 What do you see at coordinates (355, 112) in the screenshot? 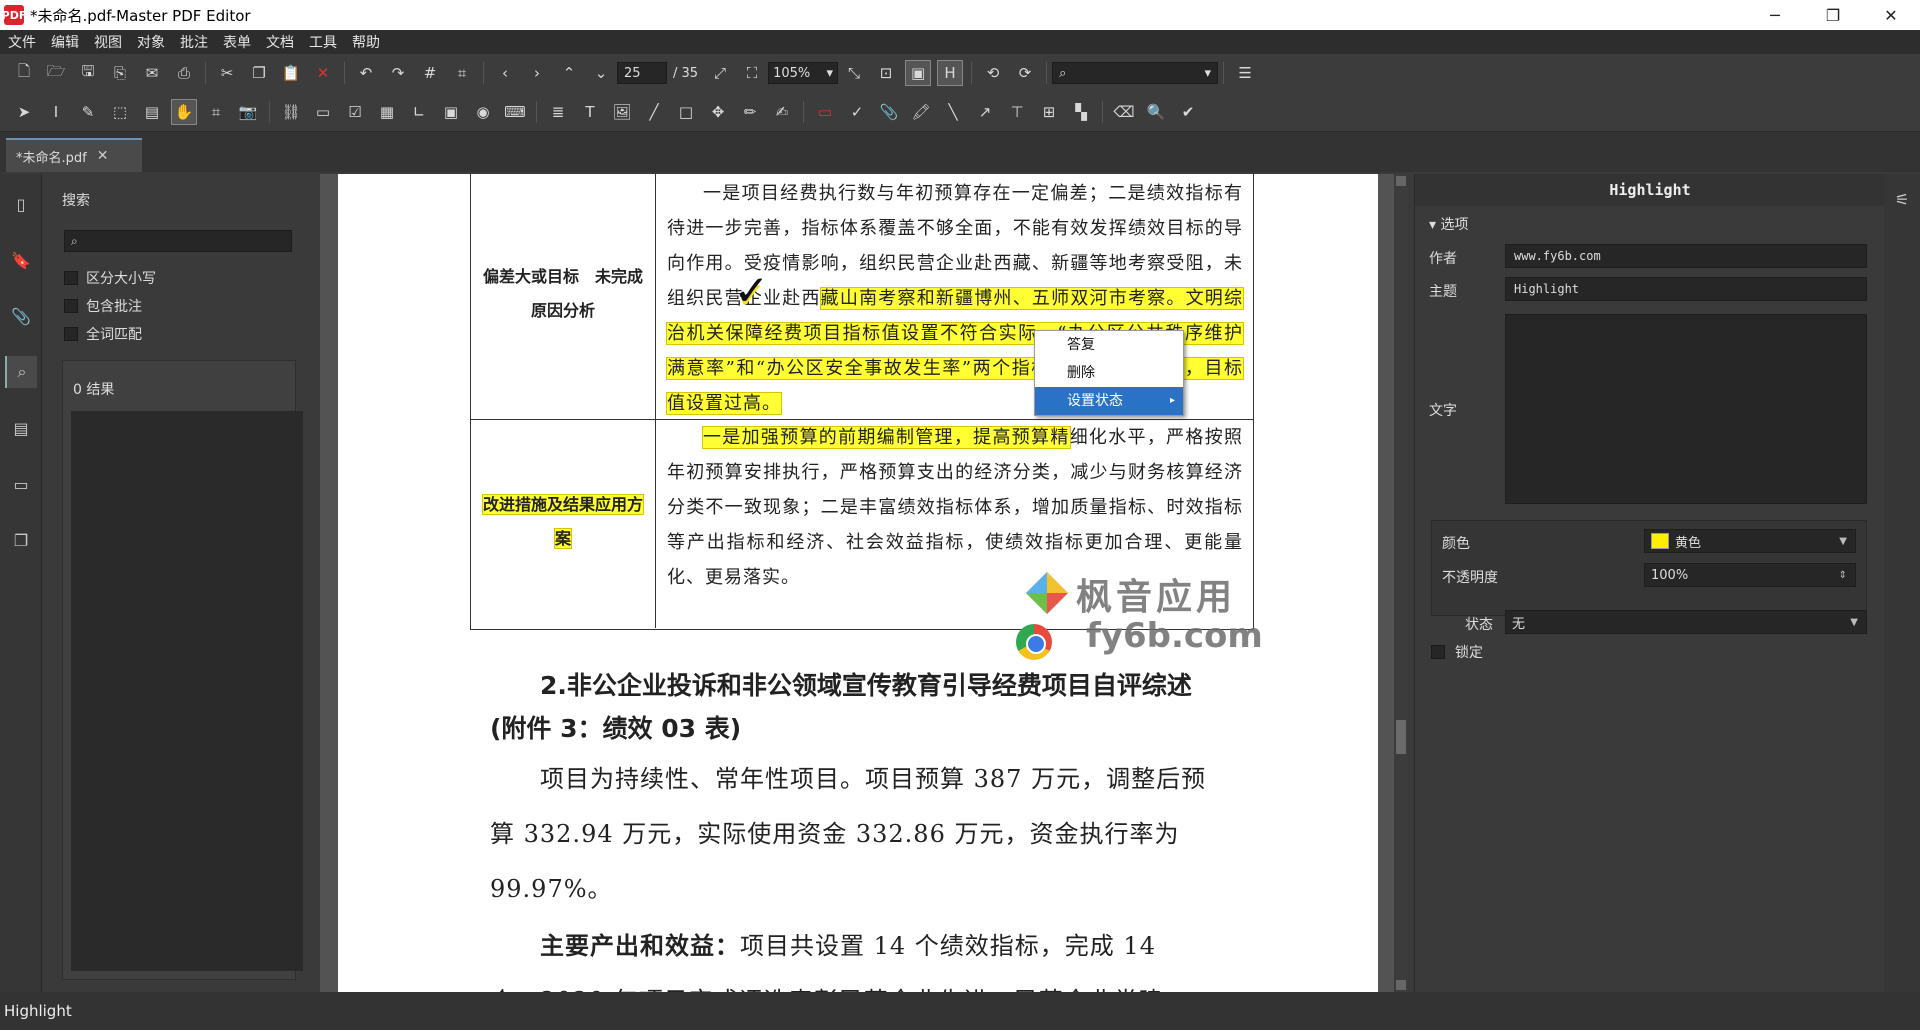
I see `checkbox-field-icon: ☑` at bounding box center [355, 112].